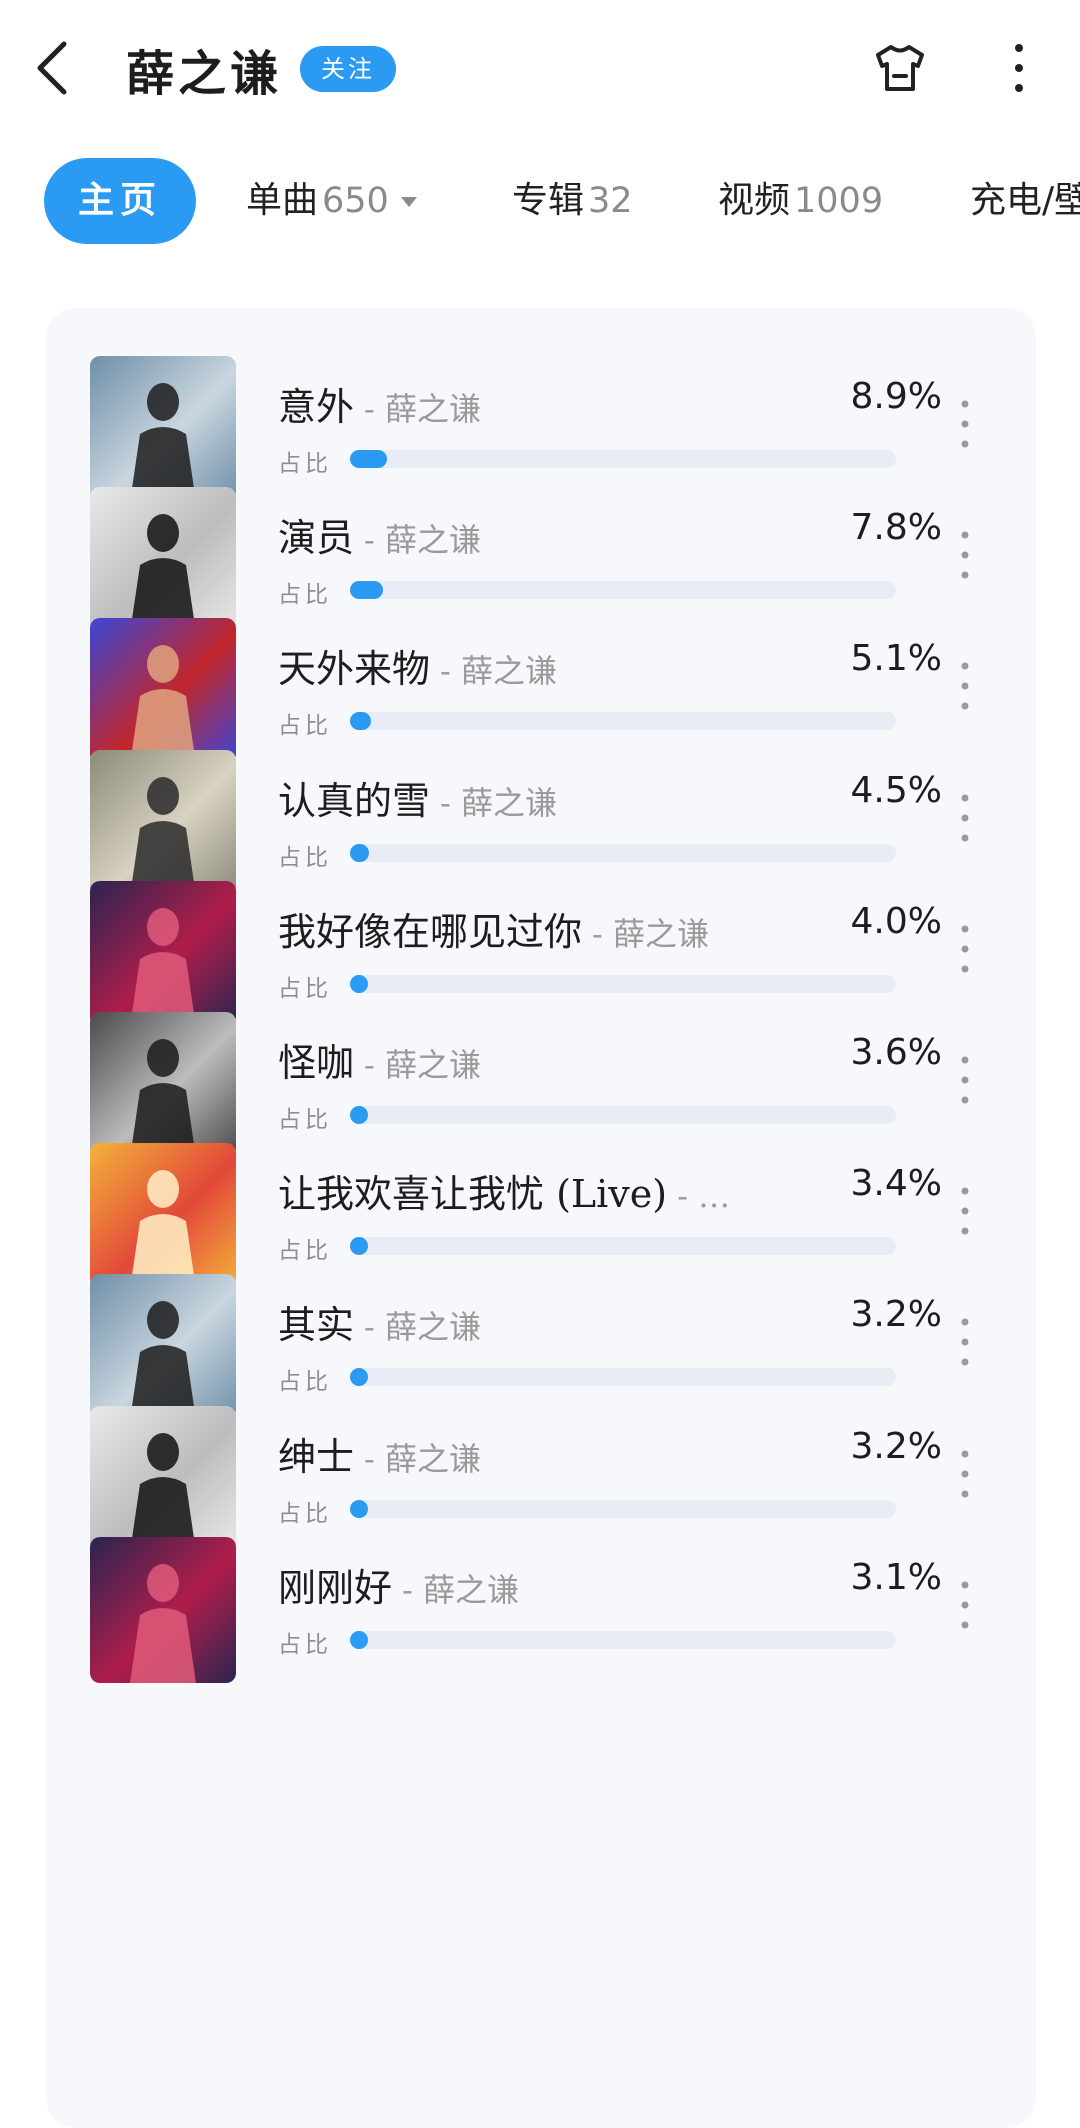  I want to click on song-name: 其实, so click(316, 1325).